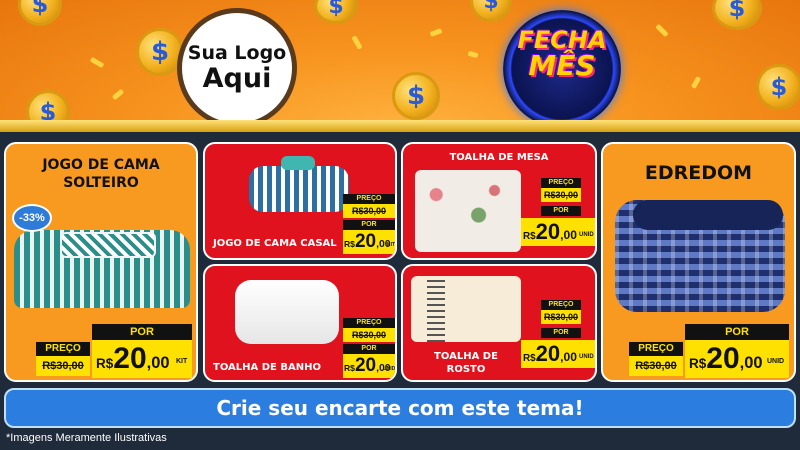 The image size is (800, 450). Describe the element at coordinates (400, 408) in the screenshot. I see `cta-banner: Crie seu encarte com este tema!` at that location.